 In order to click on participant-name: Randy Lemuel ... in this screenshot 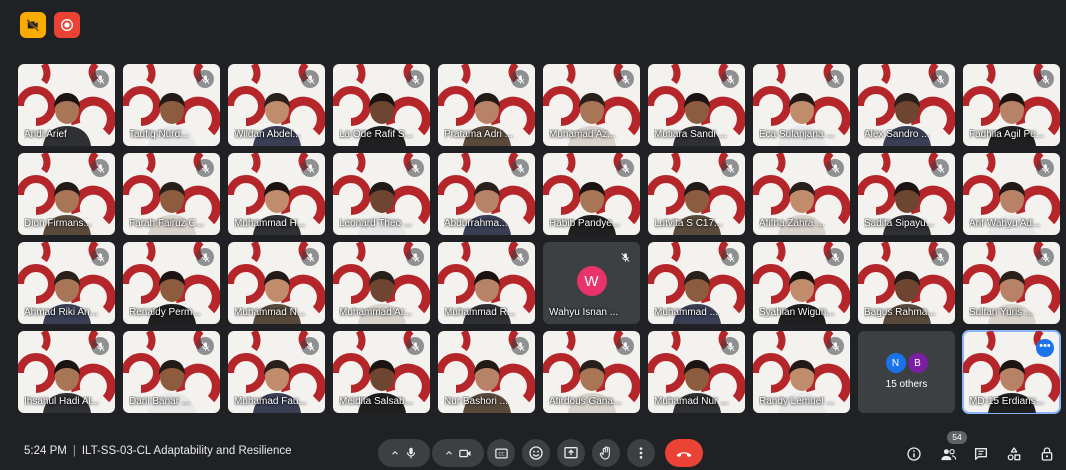, I will do `click(797, 401)`.